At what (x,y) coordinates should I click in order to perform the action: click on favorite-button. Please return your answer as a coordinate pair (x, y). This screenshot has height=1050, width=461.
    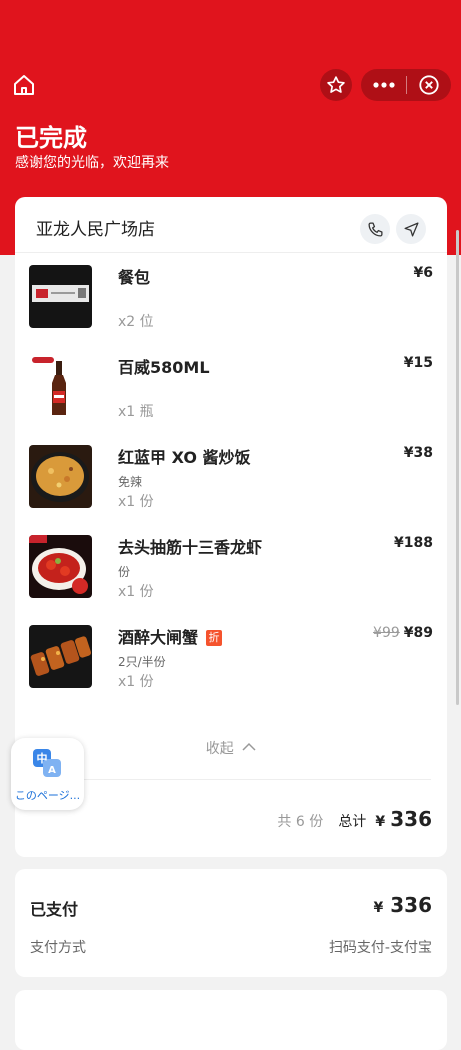
    Looking at the image, I should click on (336, 85).